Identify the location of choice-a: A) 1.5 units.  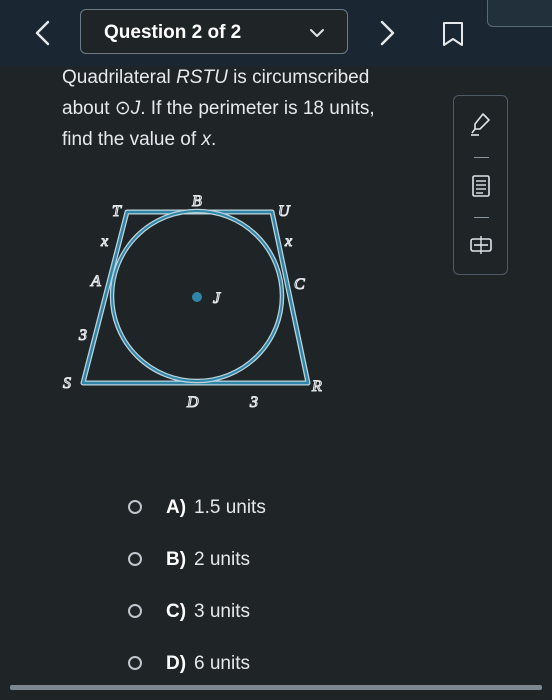
(258, 508).